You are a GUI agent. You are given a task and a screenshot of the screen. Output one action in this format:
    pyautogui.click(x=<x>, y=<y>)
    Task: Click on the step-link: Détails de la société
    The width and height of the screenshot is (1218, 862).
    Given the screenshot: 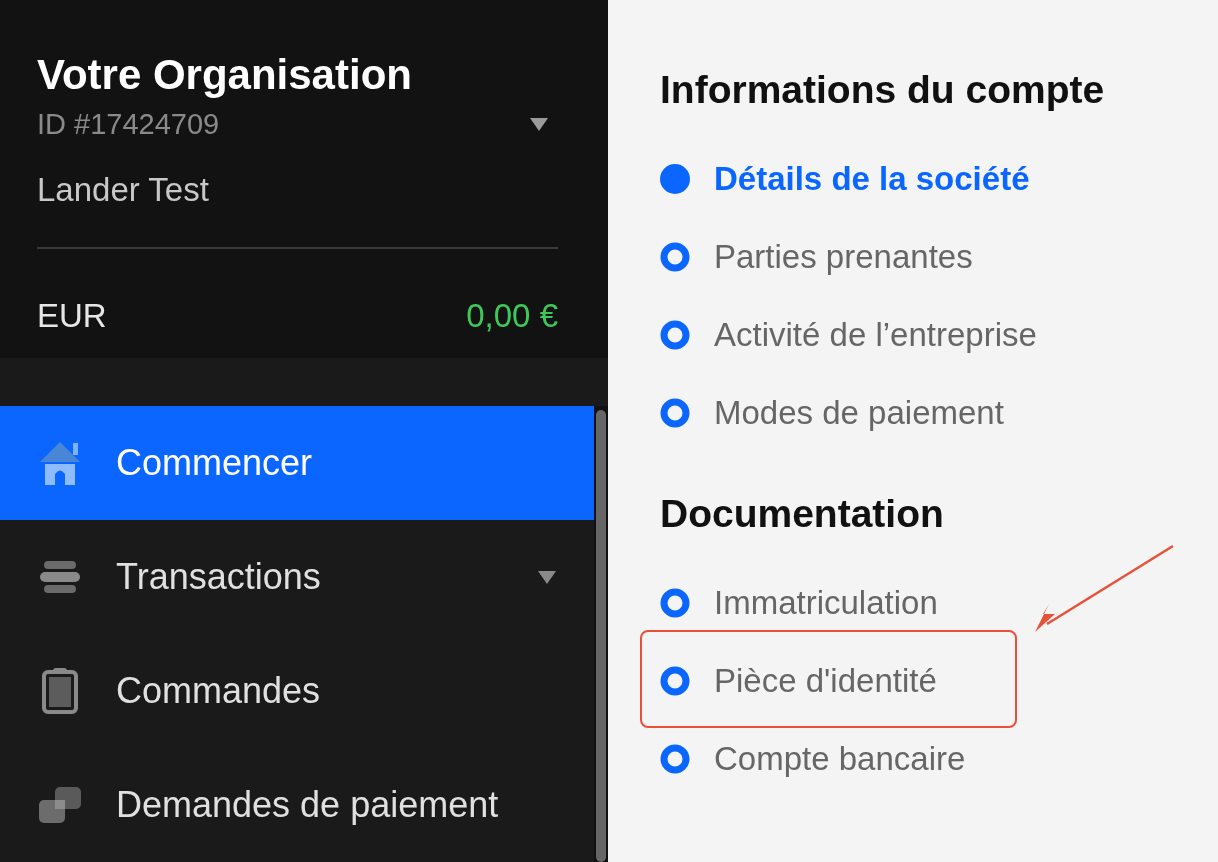 What is the action you would take?
    pyautogui.click(x=872, y=179)
    